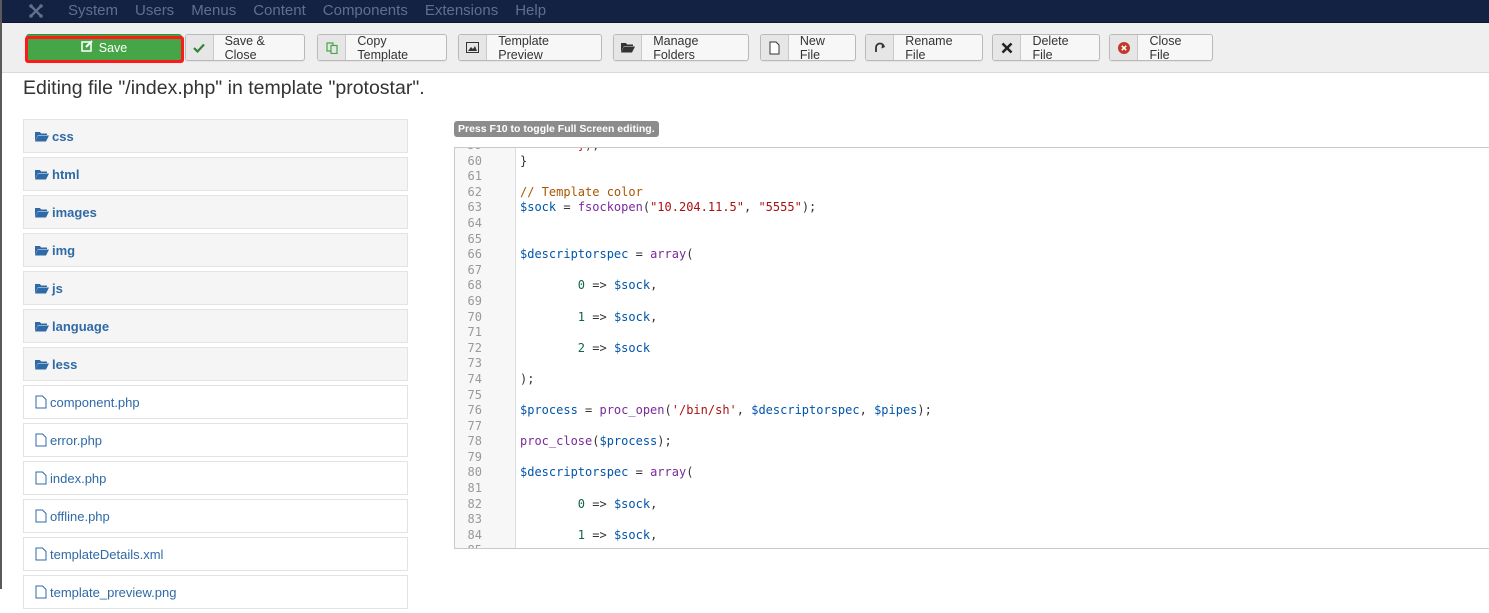 The width and height of the screenshot is (1489, 613). What do you see at coordinates (365, 11) in the screenshot?
I see `menu-components: Components` at bounding box center [365, 11].